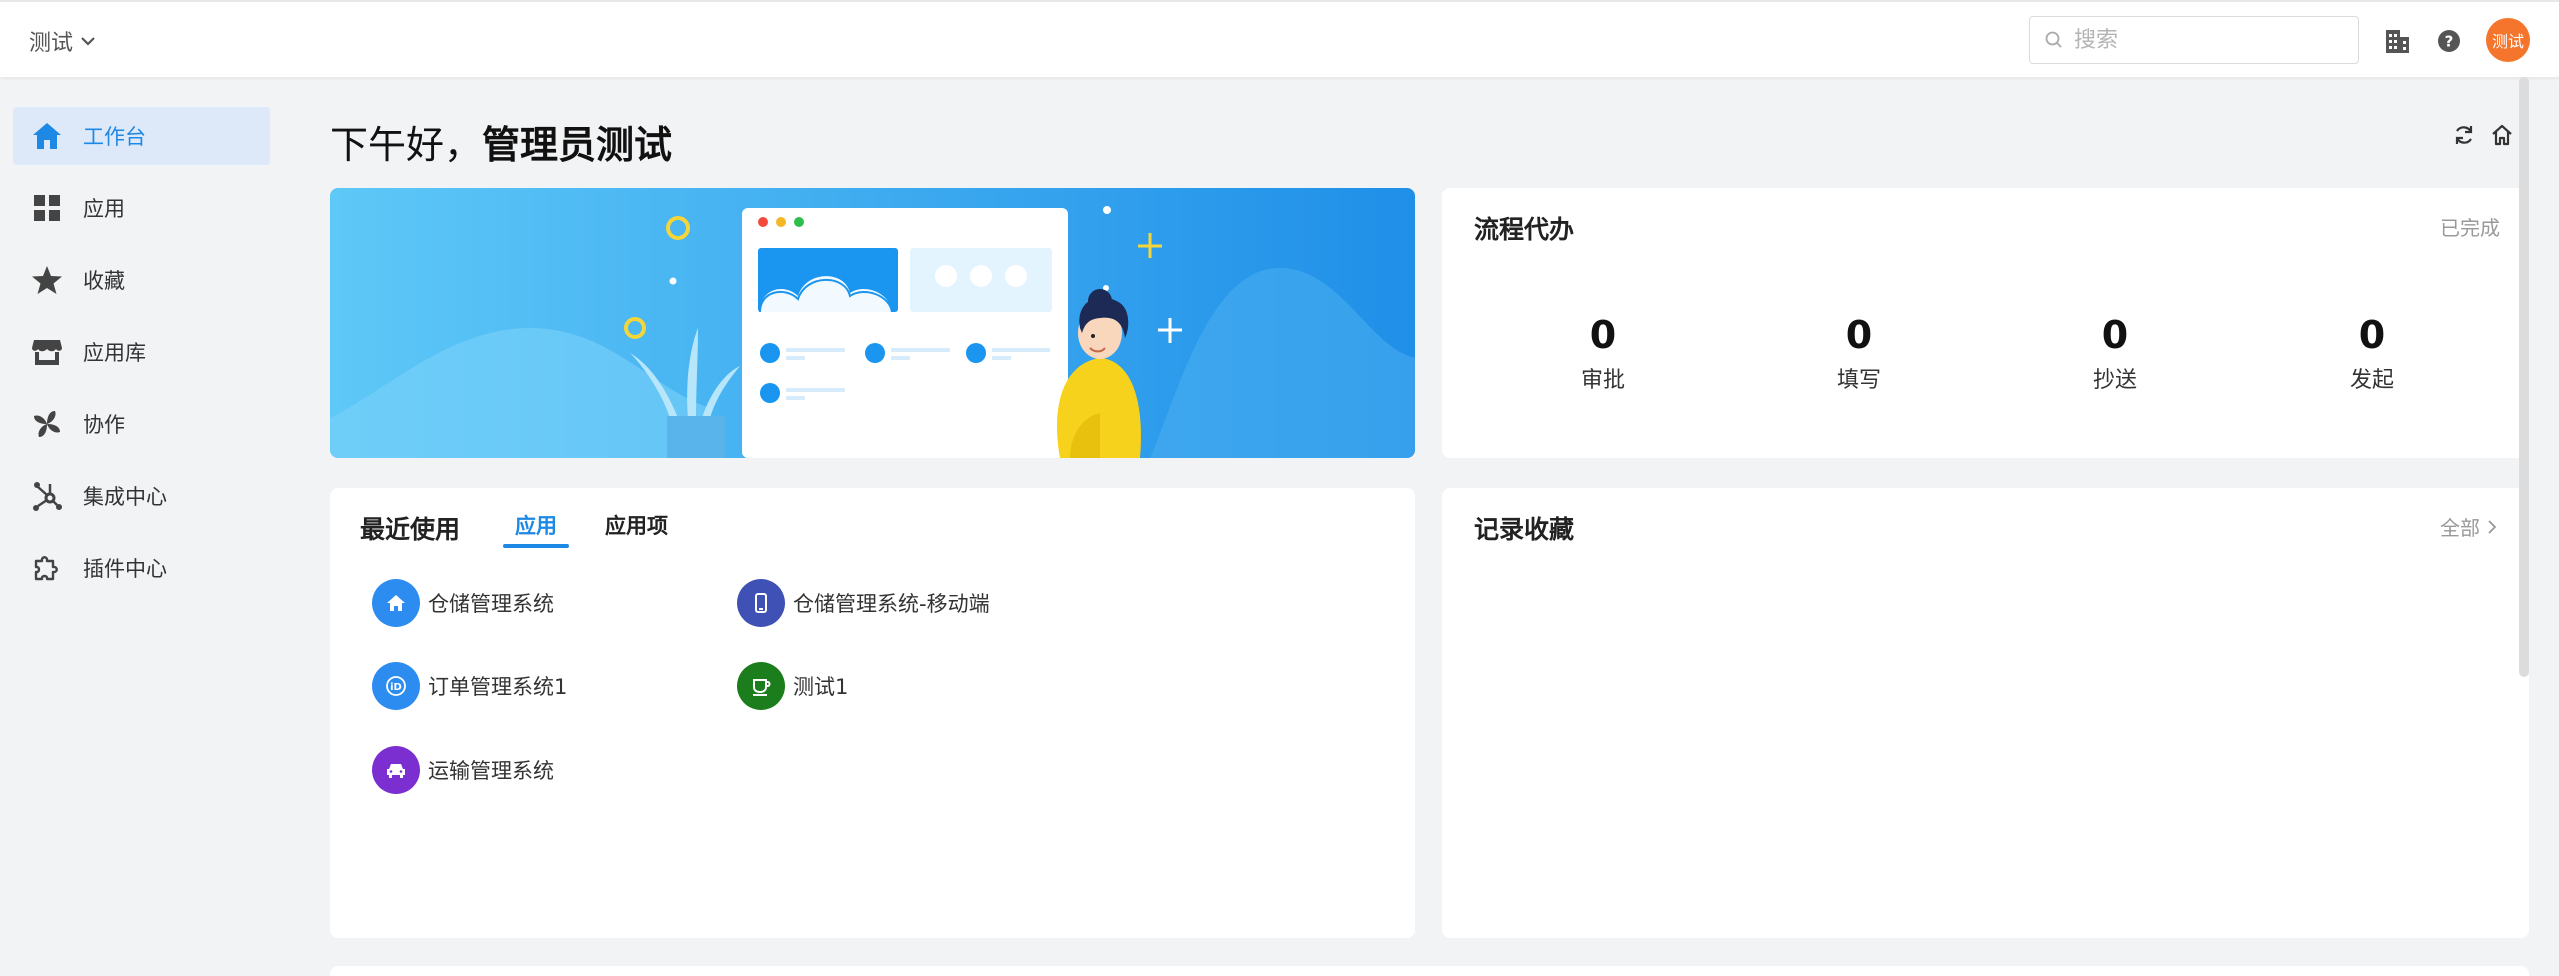 The image size is (2559, 976). I want to click on greeting: 下午好，管理员测试, so click(501, 145).